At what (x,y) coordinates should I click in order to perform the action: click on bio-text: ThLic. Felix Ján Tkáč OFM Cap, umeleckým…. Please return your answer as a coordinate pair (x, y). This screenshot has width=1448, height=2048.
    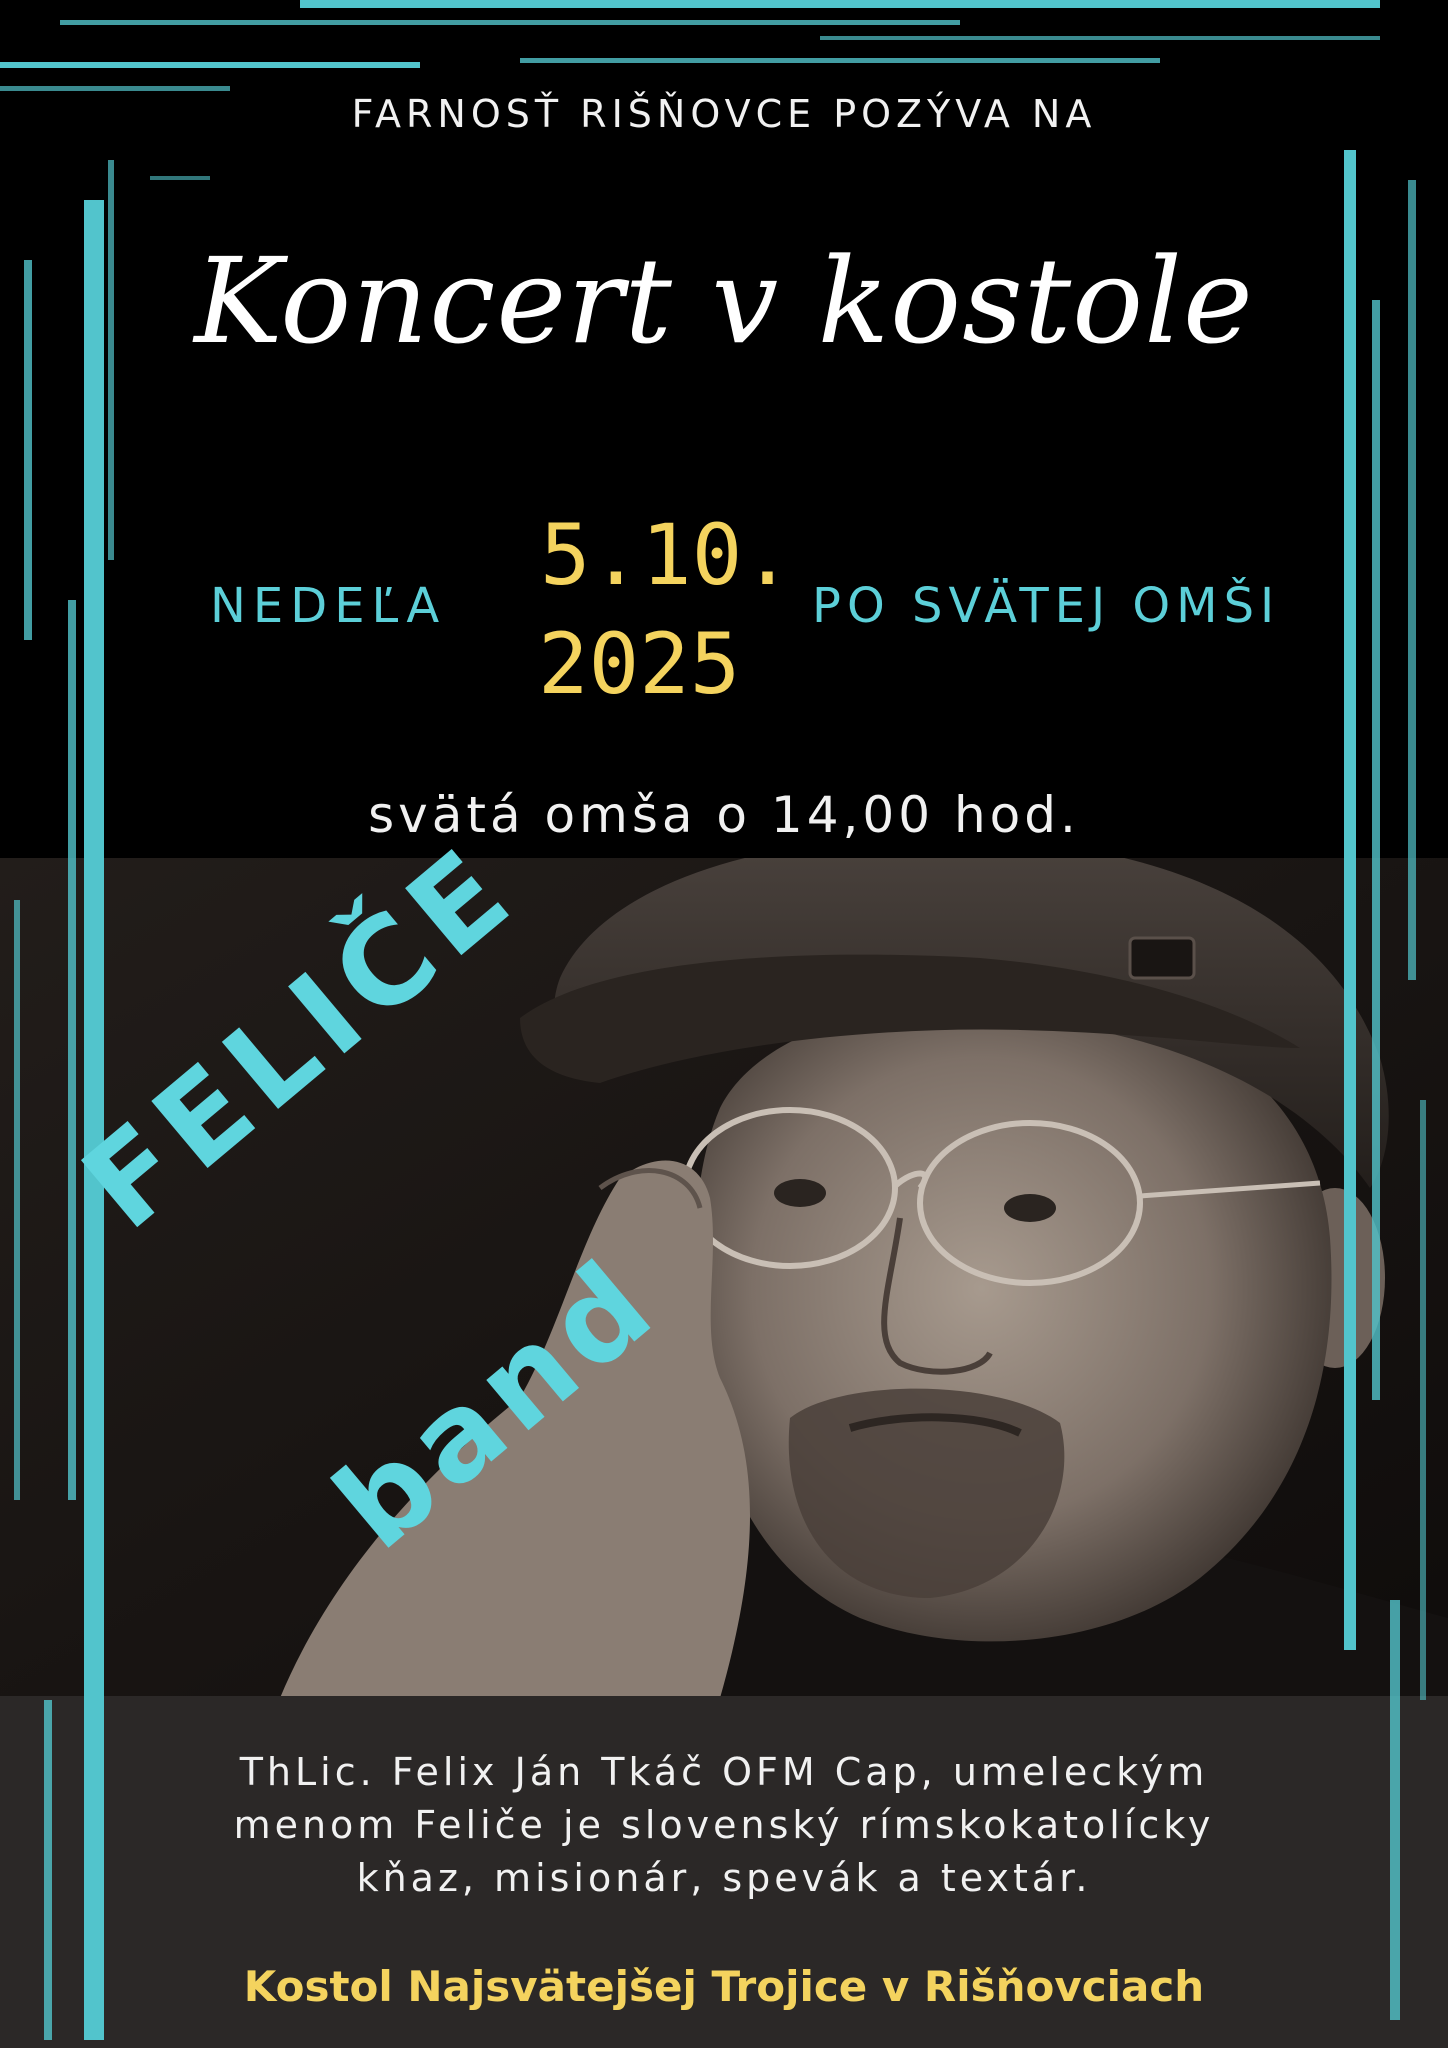
    Looking at the image, I should click on (724, 1825).